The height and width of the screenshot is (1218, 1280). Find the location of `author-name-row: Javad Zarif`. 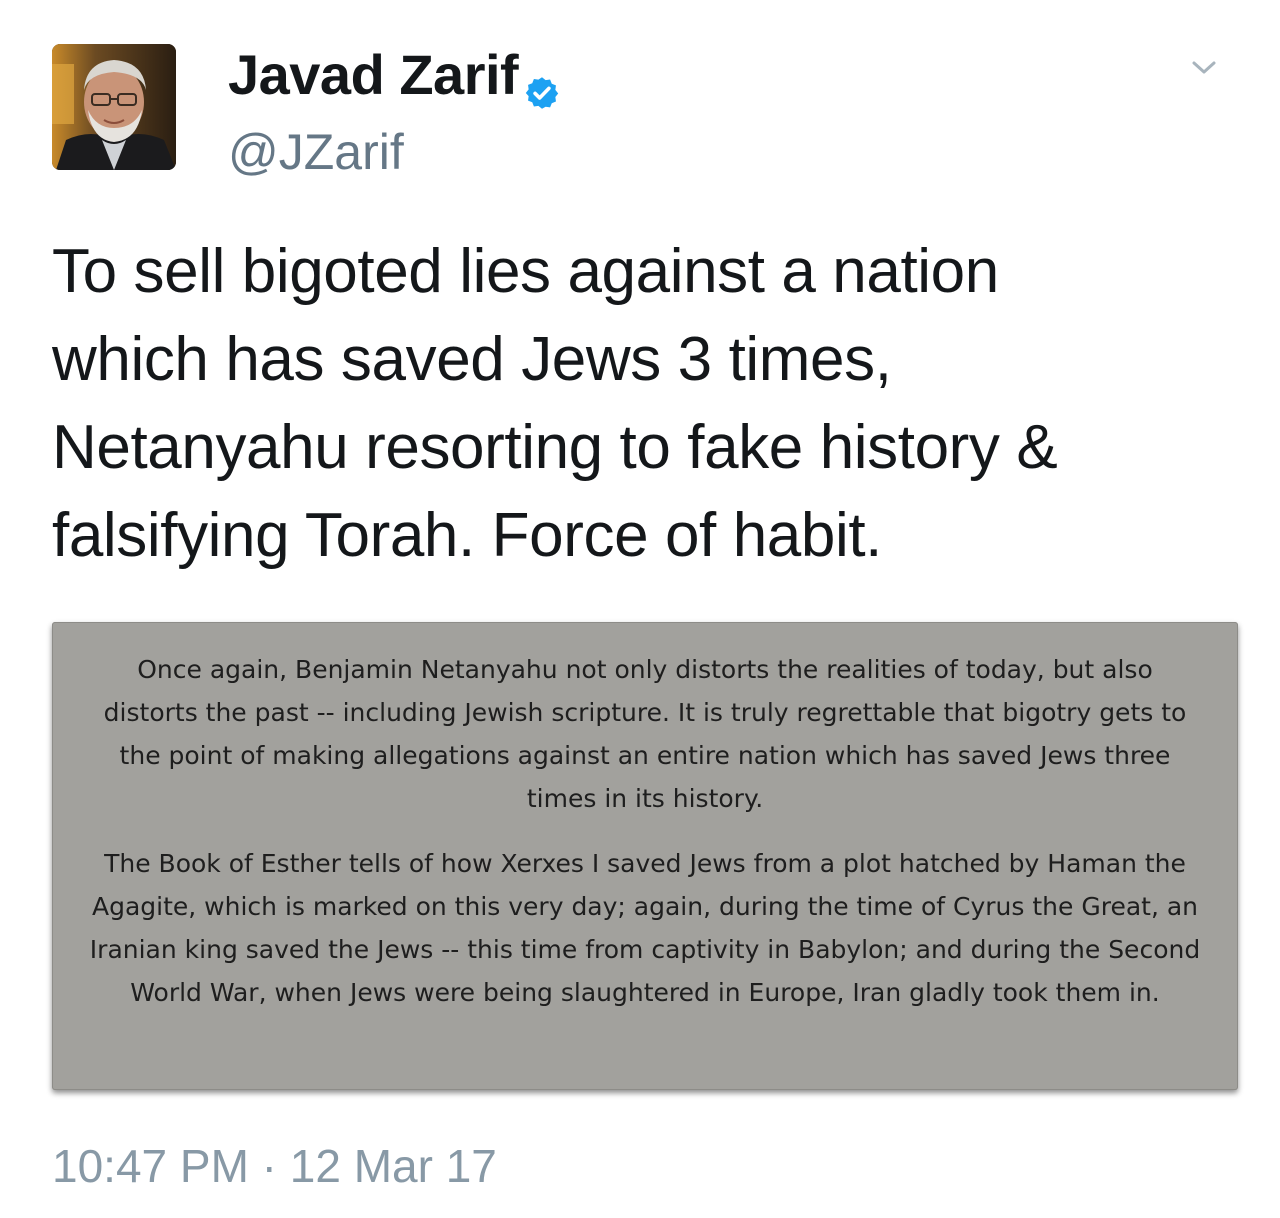

author-name-row: Javad Zarif is located at coordinates (394, 75).